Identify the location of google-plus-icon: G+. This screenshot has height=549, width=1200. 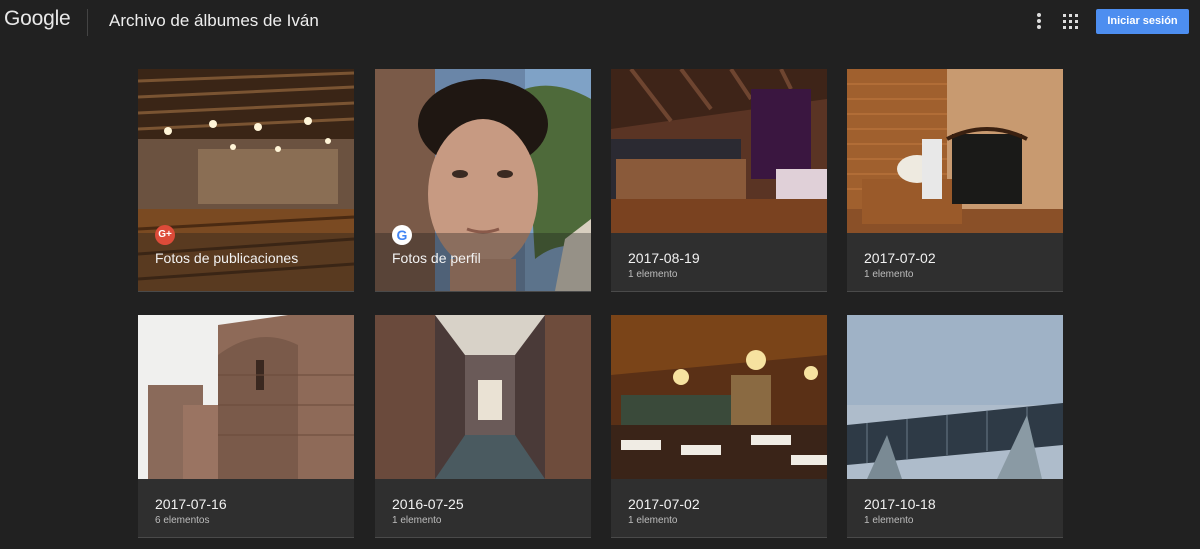
(165, 235).